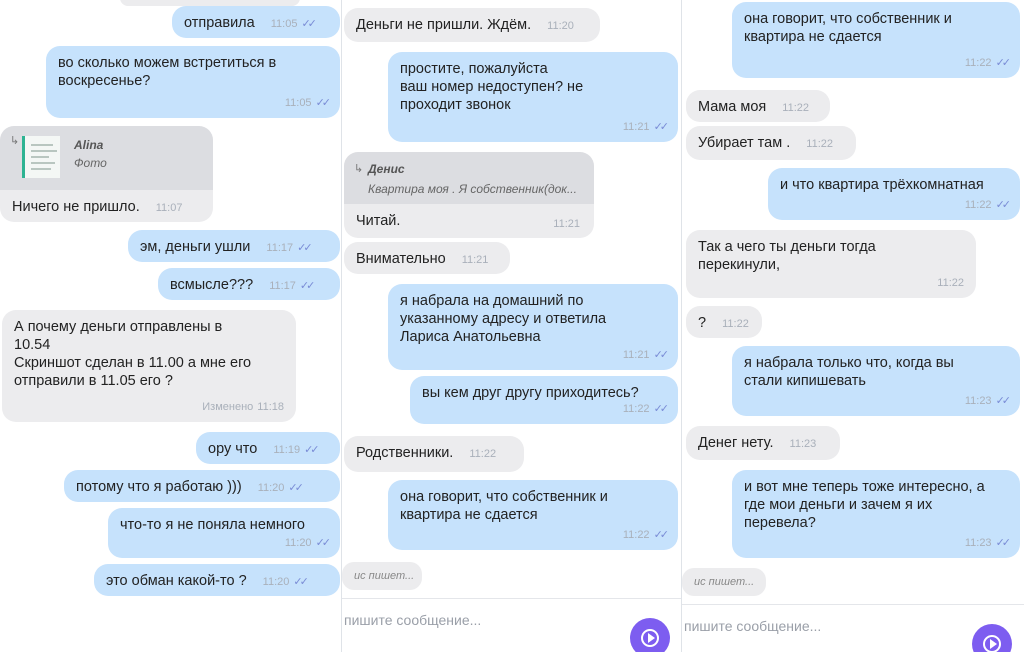 The height and width of the screenshot is (652, 1024). Describe the element at coordinates (405, 453) in the screenshot. I see `message-text: Родственники.` at that location.